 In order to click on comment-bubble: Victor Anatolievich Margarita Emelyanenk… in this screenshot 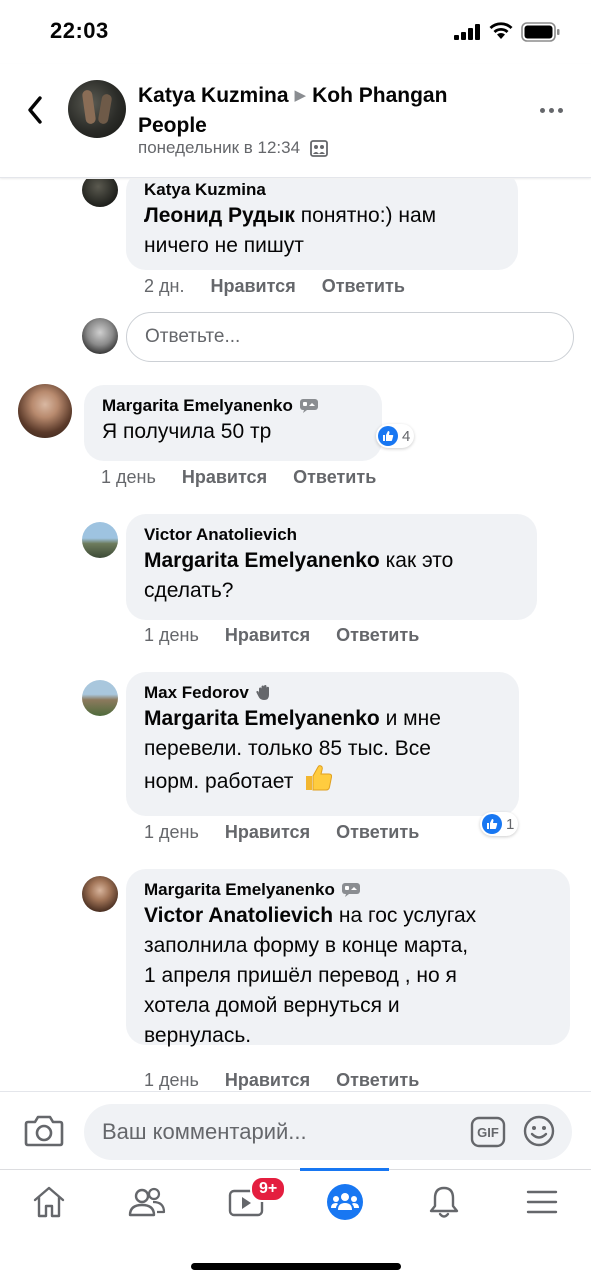, I will do `click(331, 567)`.